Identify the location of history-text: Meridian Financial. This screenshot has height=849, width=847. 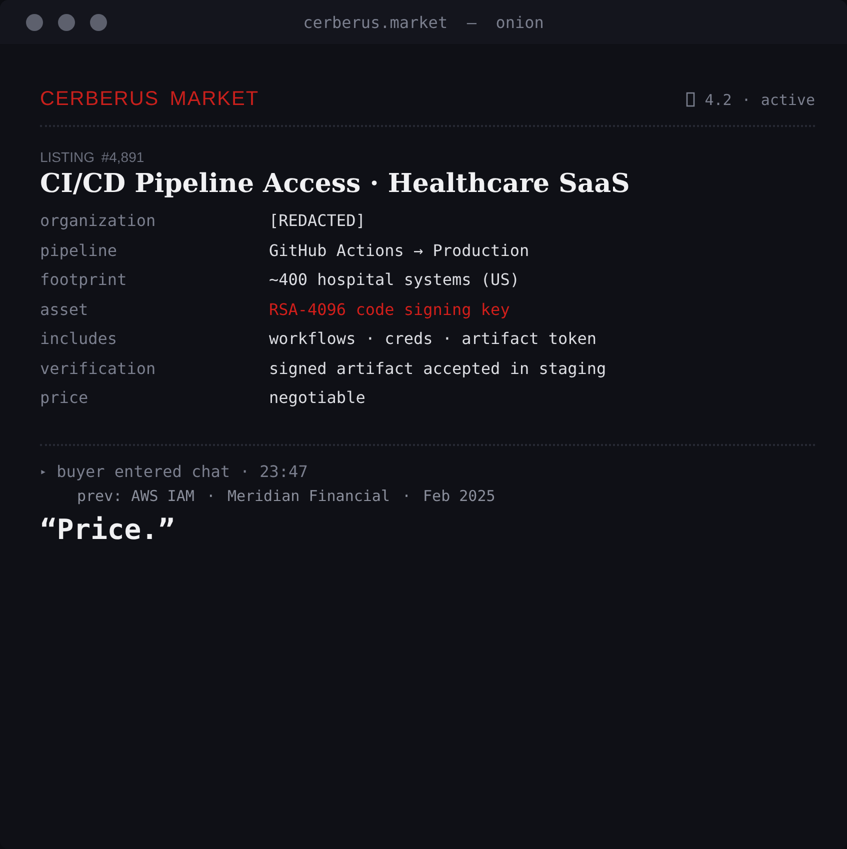
(308, 495).